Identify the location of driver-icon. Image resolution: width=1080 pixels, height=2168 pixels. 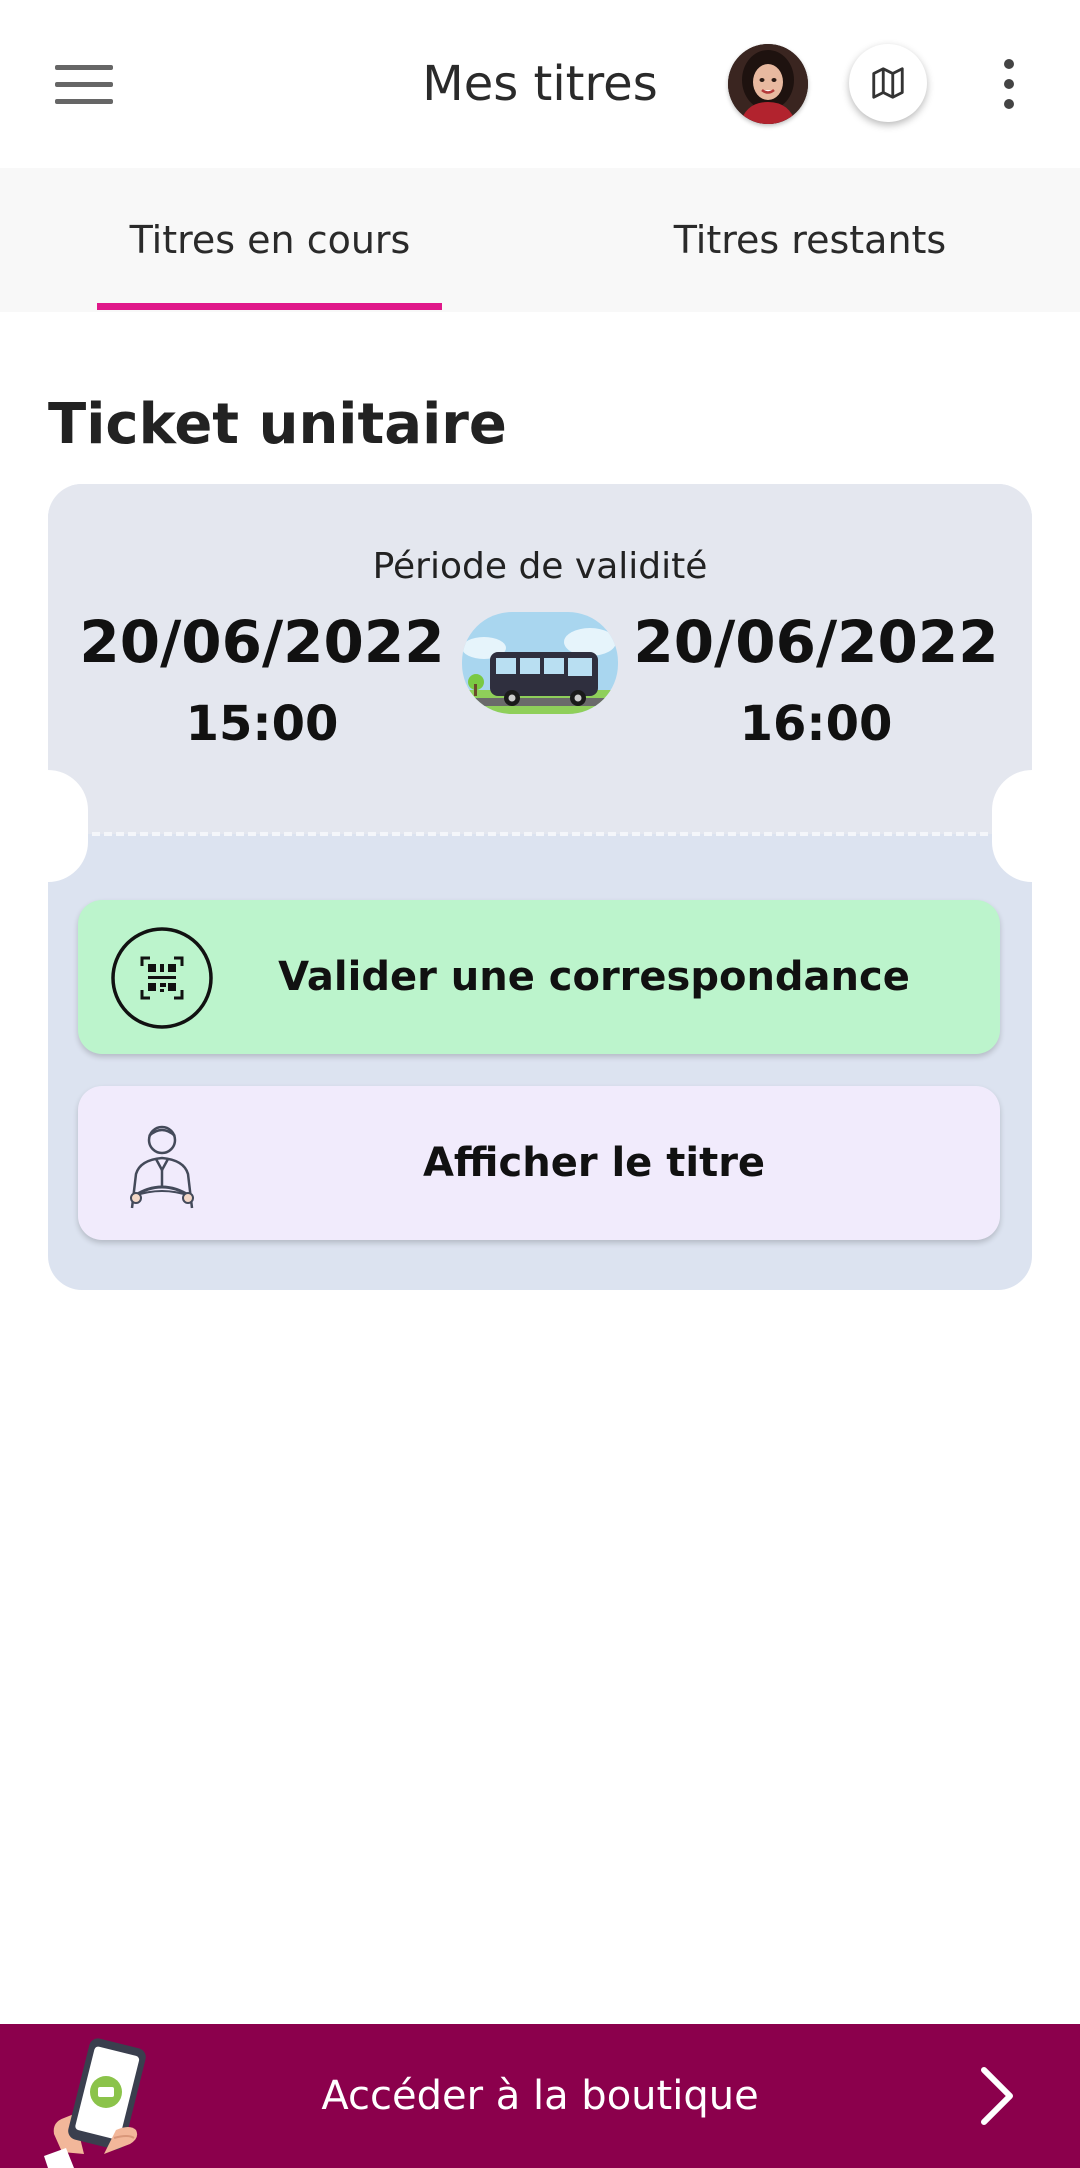
(162, 1164).